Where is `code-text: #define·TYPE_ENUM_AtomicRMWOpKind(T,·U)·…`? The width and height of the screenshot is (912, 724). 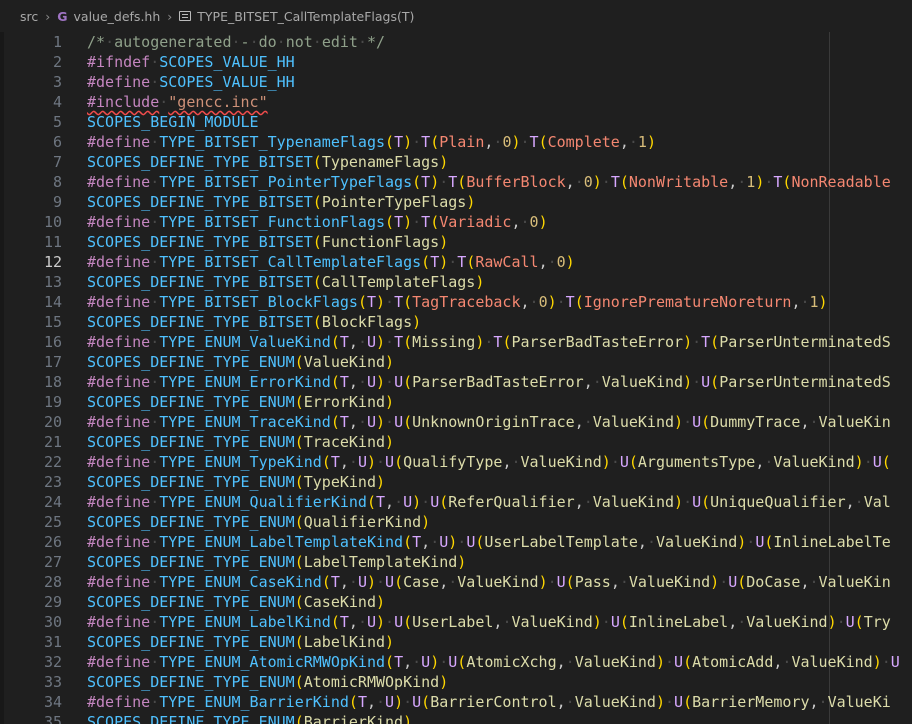 code-text: #define·TYPE_ENUM_AtomicRMWOpKind(T,·U)·… is located at coordinates (493, 662).